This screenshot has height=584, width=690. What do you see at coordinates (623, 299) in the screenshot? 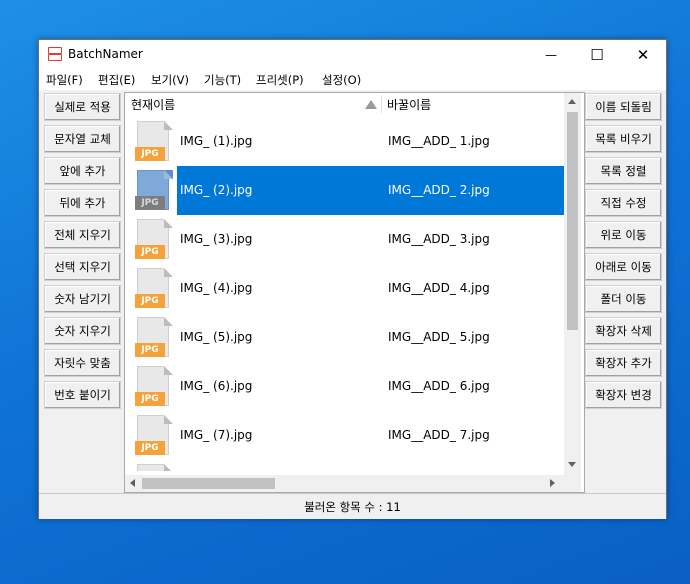
I see `move-folder-button: 폴더 이동` at bounding box center [623, 299].